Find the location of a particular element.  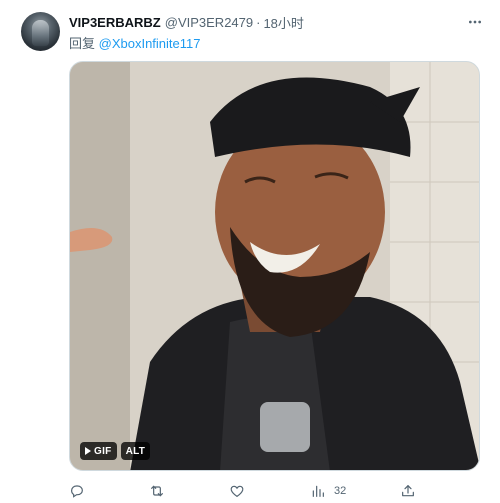

user-handle: @VIP3ER2479 is located at coordinates (209, 22).